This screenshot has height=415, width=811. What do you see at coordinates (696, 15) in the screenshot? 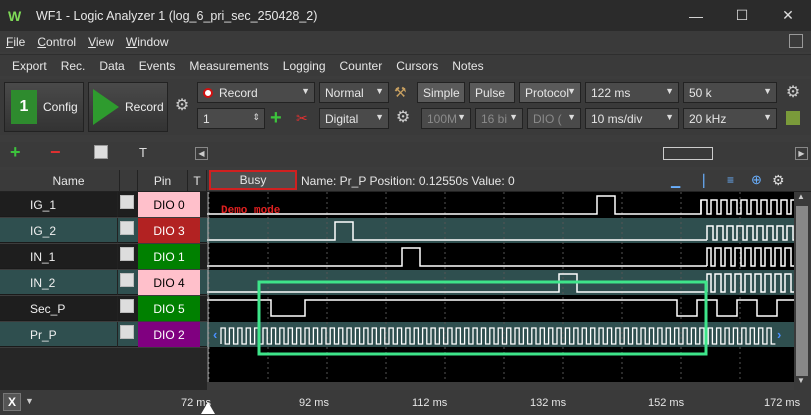
I see `minimize-button: —` at bounding box center [696, 15].